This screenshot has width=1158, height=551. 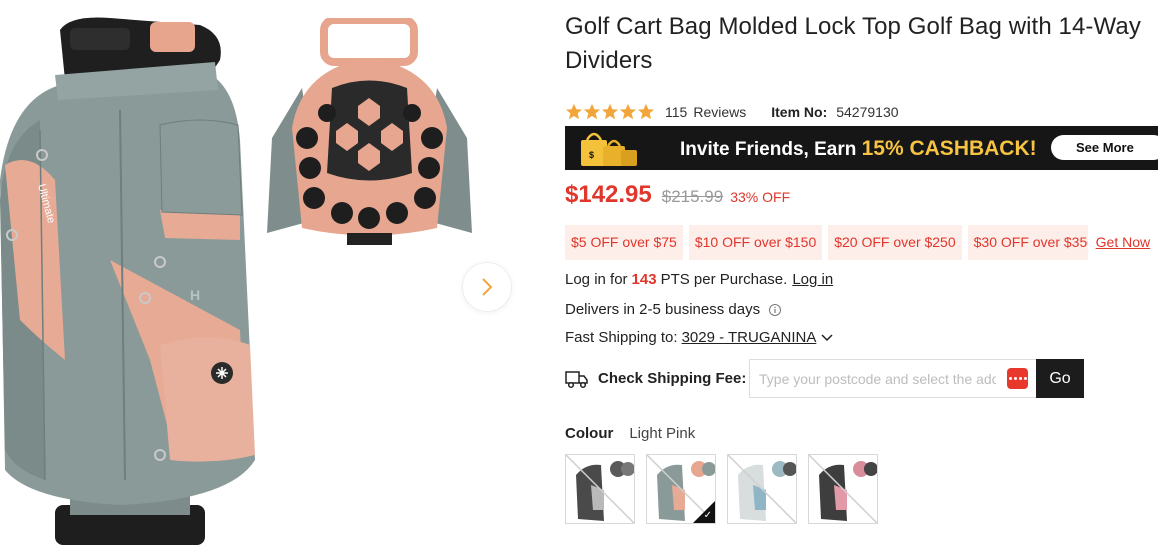 What do you see at coordinates (755, 242) in the screenshot?
I see `coupon-item: $10 OFF over $150` at bounding box center [755, 242].